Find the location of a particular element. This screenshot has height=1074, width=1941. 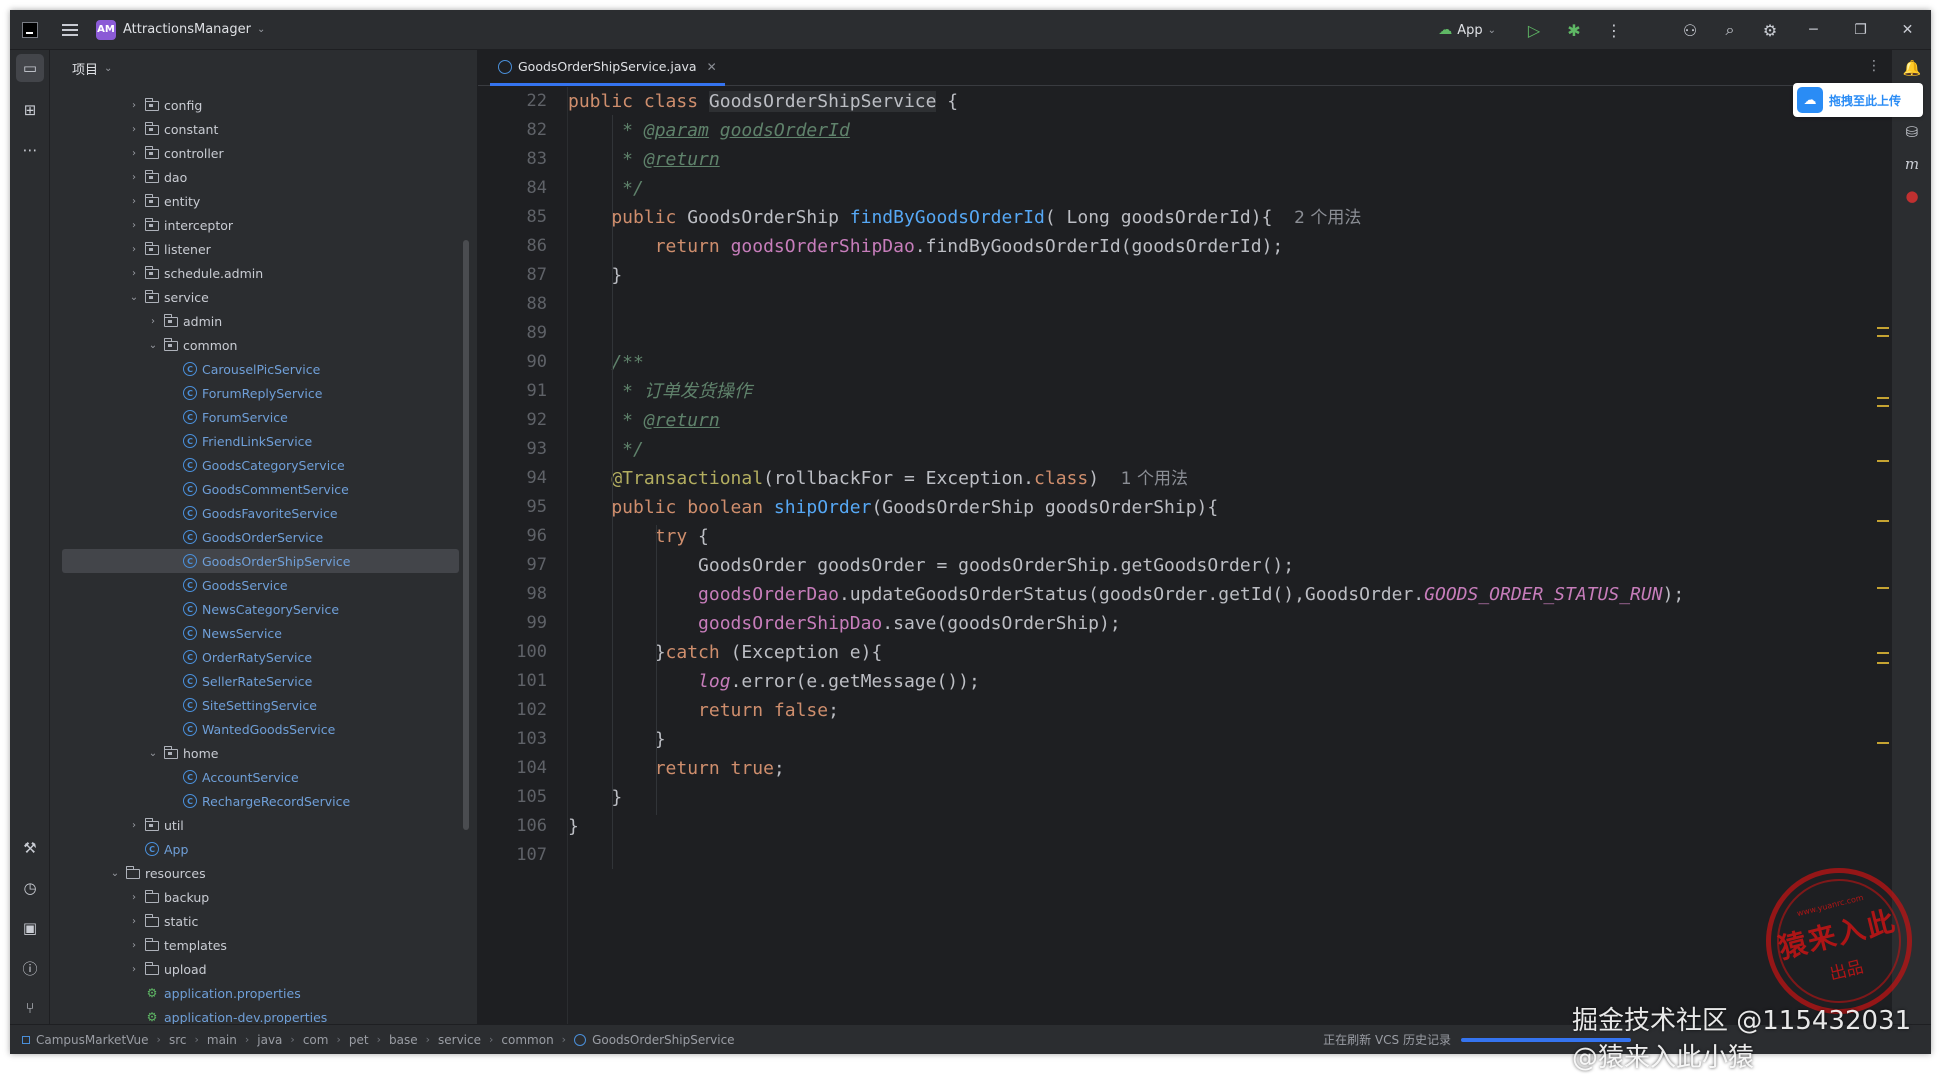

tree-file: C SiteSettingService is located at coordinates (260, 705).